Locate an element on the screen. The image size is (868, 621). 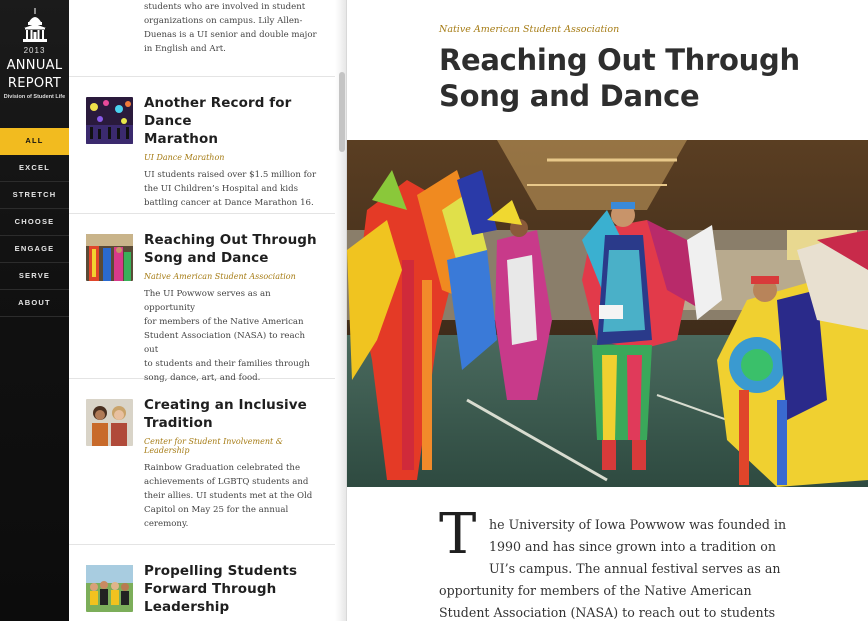
powwow-thumbnail is located at coordinates (109, 257).